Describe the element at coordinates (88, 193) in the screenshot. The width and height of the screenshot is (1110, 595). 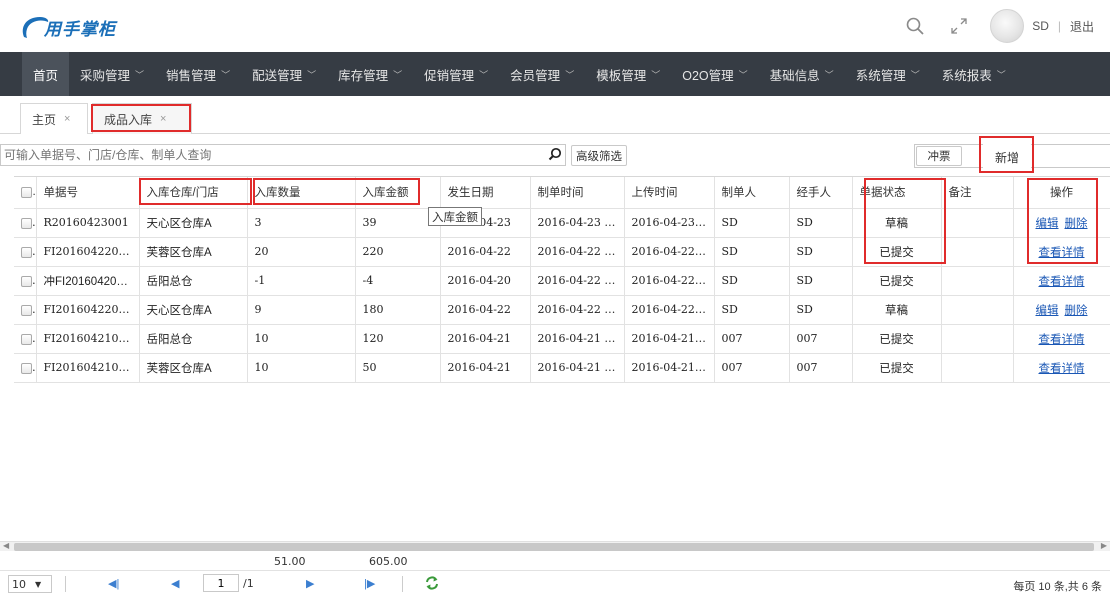
I see `column-header: 单据号` at that location.